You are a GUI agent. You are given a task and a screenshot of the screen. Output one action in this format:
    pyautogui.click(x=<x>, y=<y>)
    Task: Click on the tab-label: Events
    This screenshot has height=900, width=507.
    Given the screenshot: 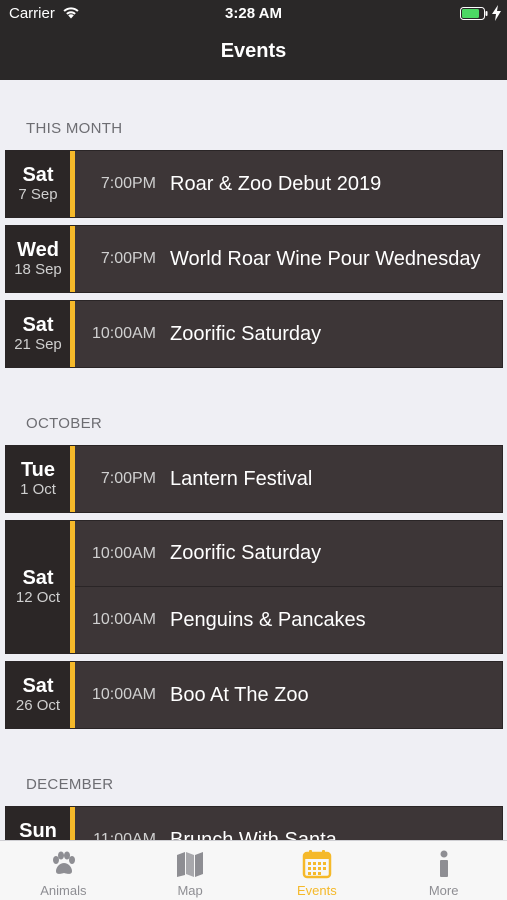 What is the action you would take?
    pyautogui.click(x=317, y=890)
    